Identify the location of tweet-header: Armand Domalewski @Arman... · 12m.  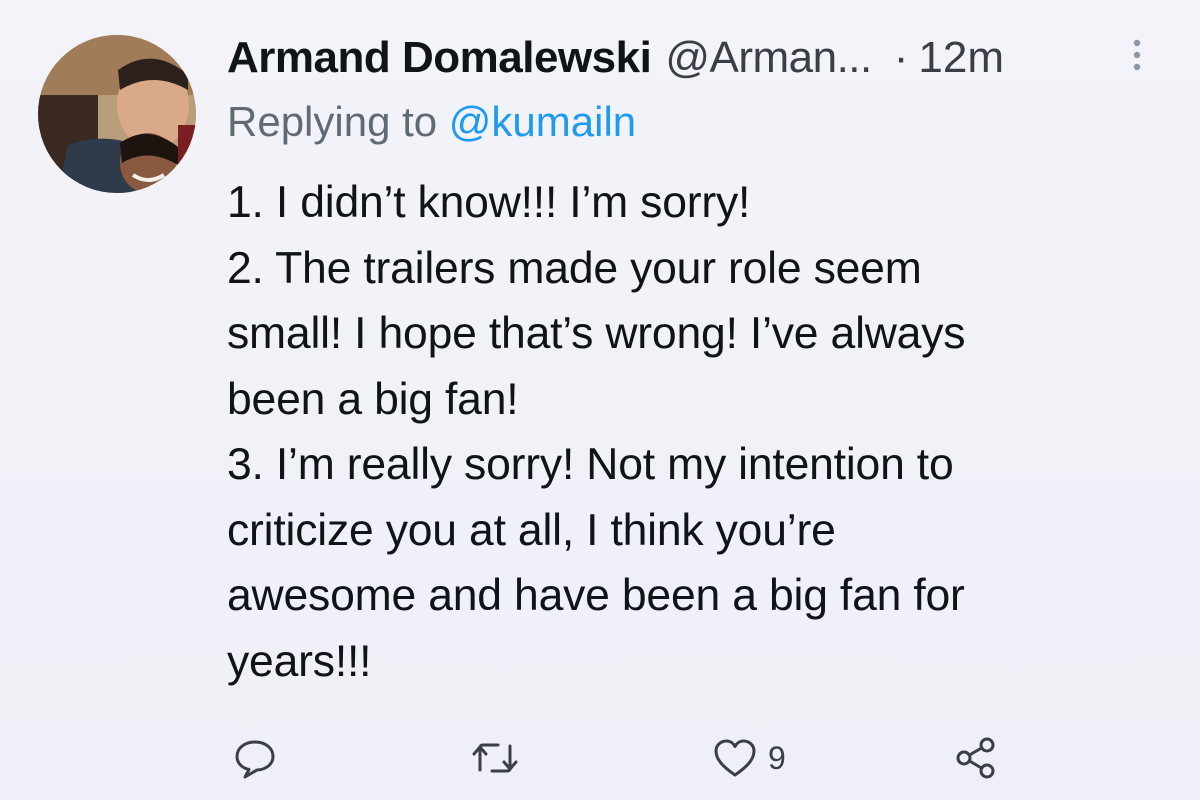
(692, 58).